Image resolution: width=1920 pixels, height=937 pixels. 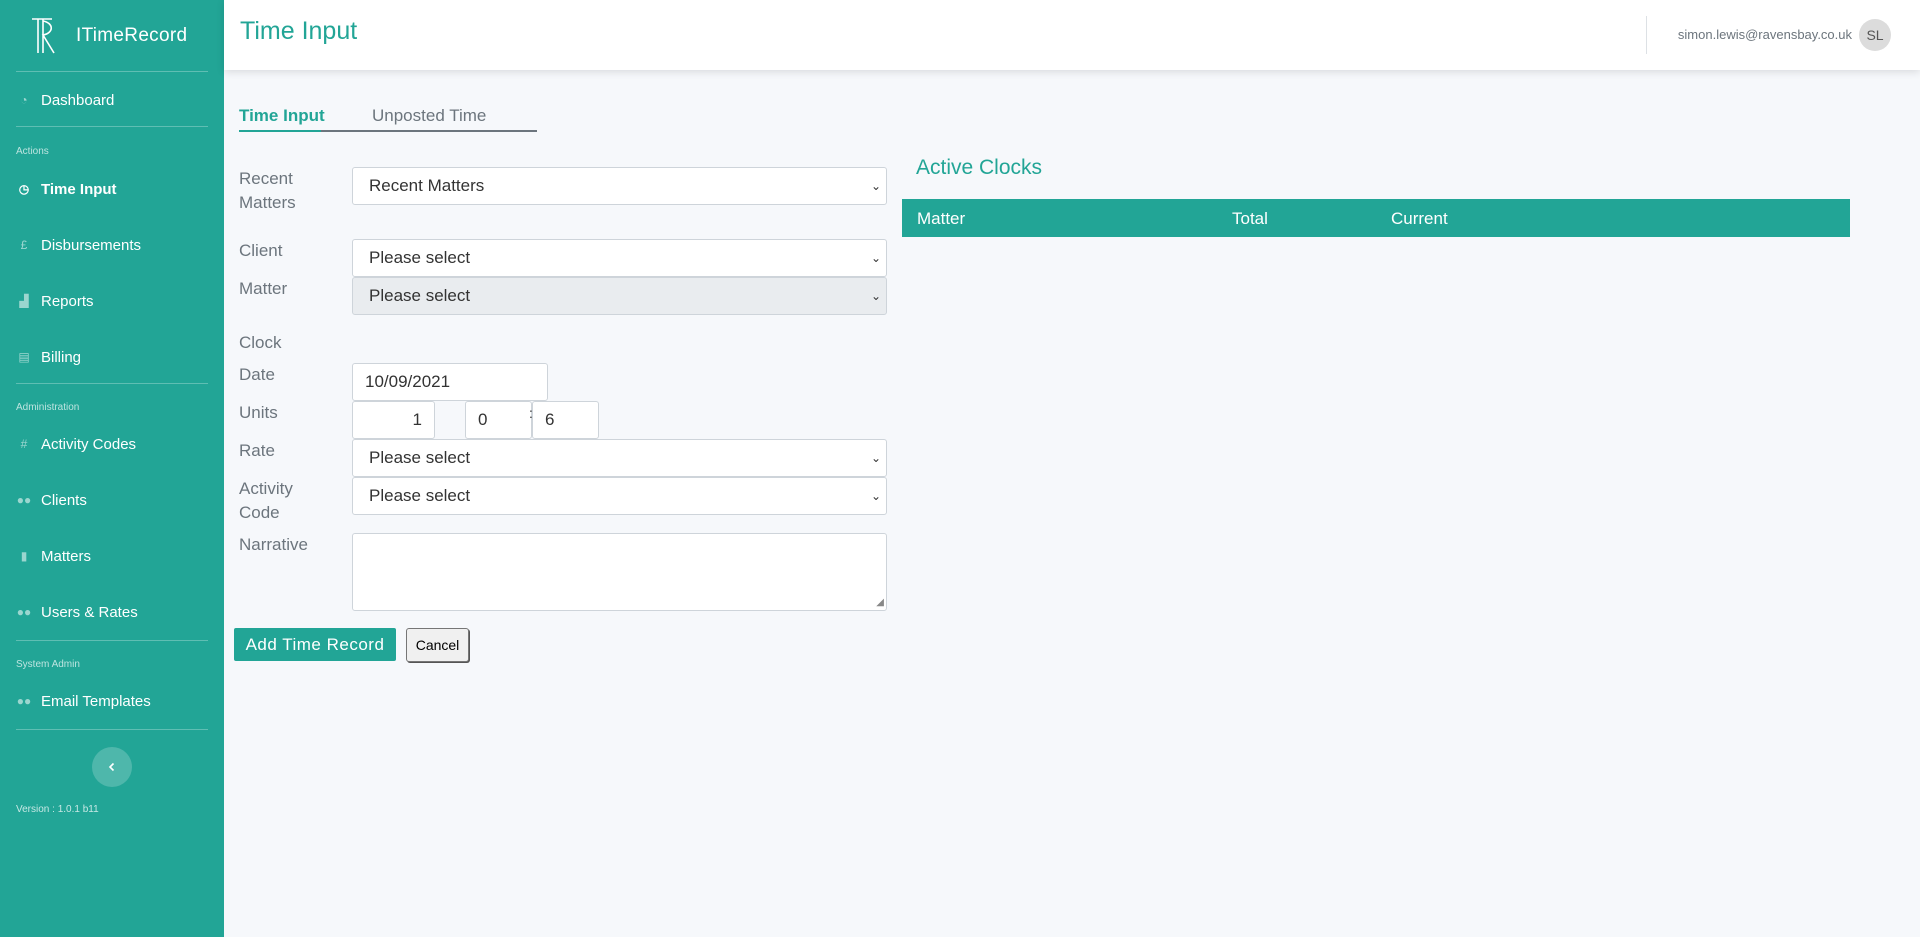 I want to click on units-input-value: 1, so click(x=417, y=419).